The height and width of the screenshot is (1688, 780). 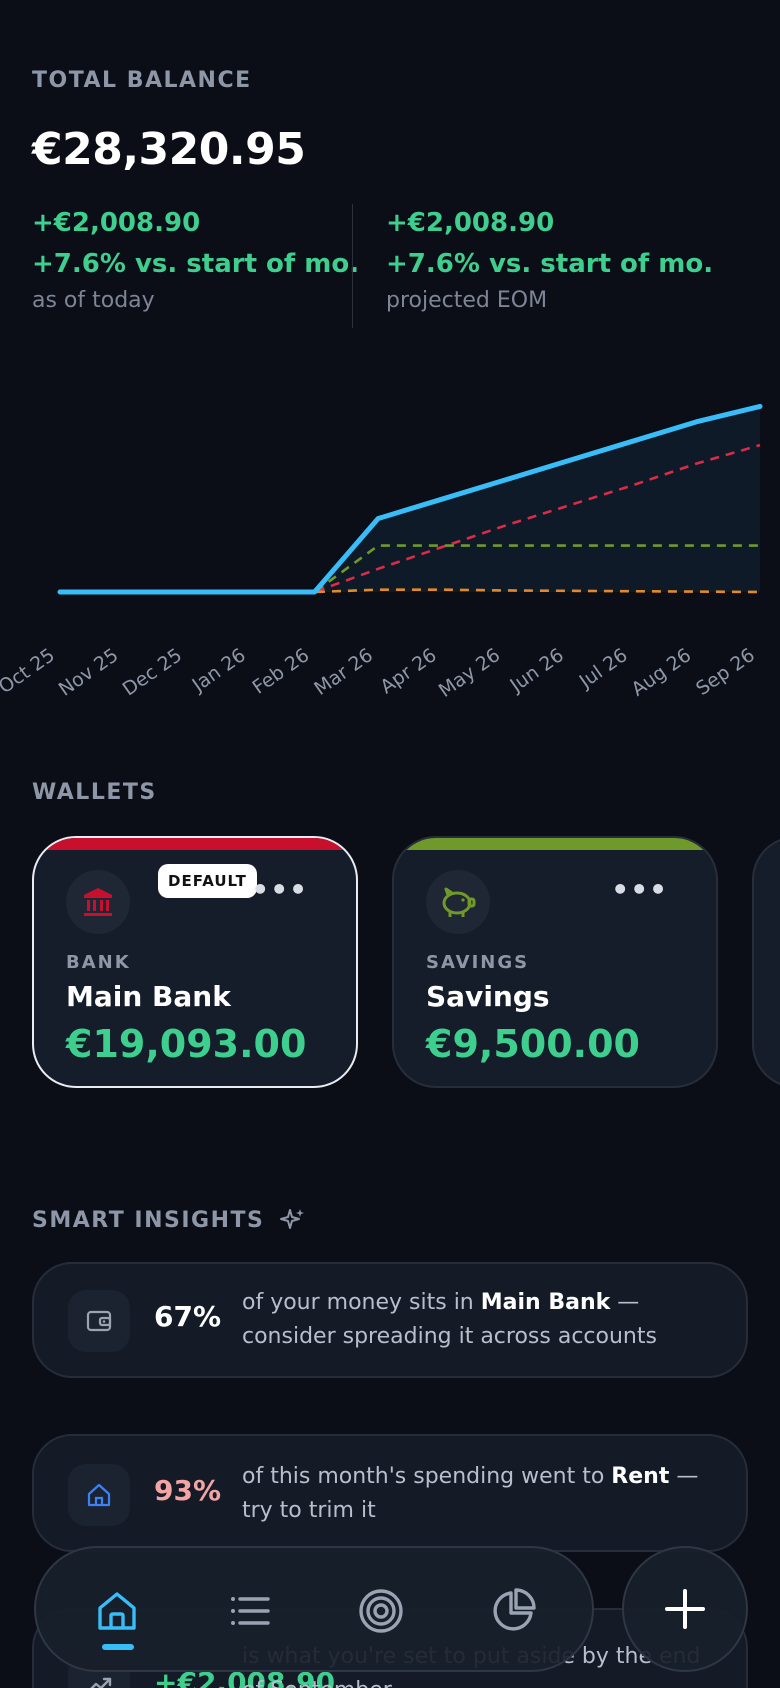 What do you see at coordinates (467, 300) in the screenshot?
I see `change-note: projected EOM` at bounding box center [467, 300].